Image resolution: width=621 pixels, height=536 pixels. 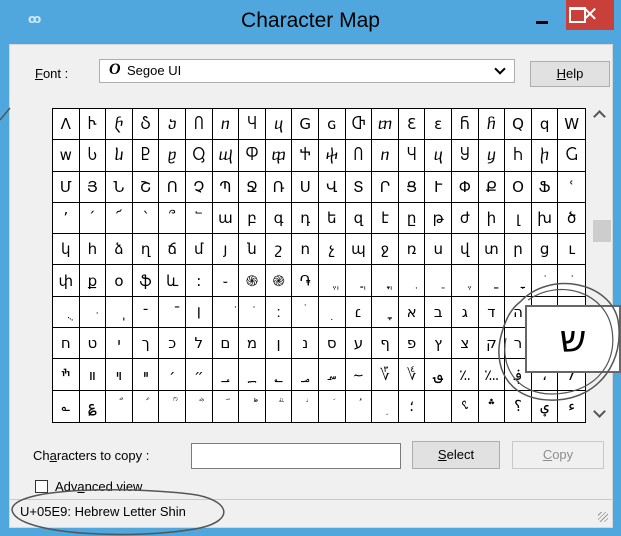 I want to click on scroll-thumb, so click(x=602, y=231).